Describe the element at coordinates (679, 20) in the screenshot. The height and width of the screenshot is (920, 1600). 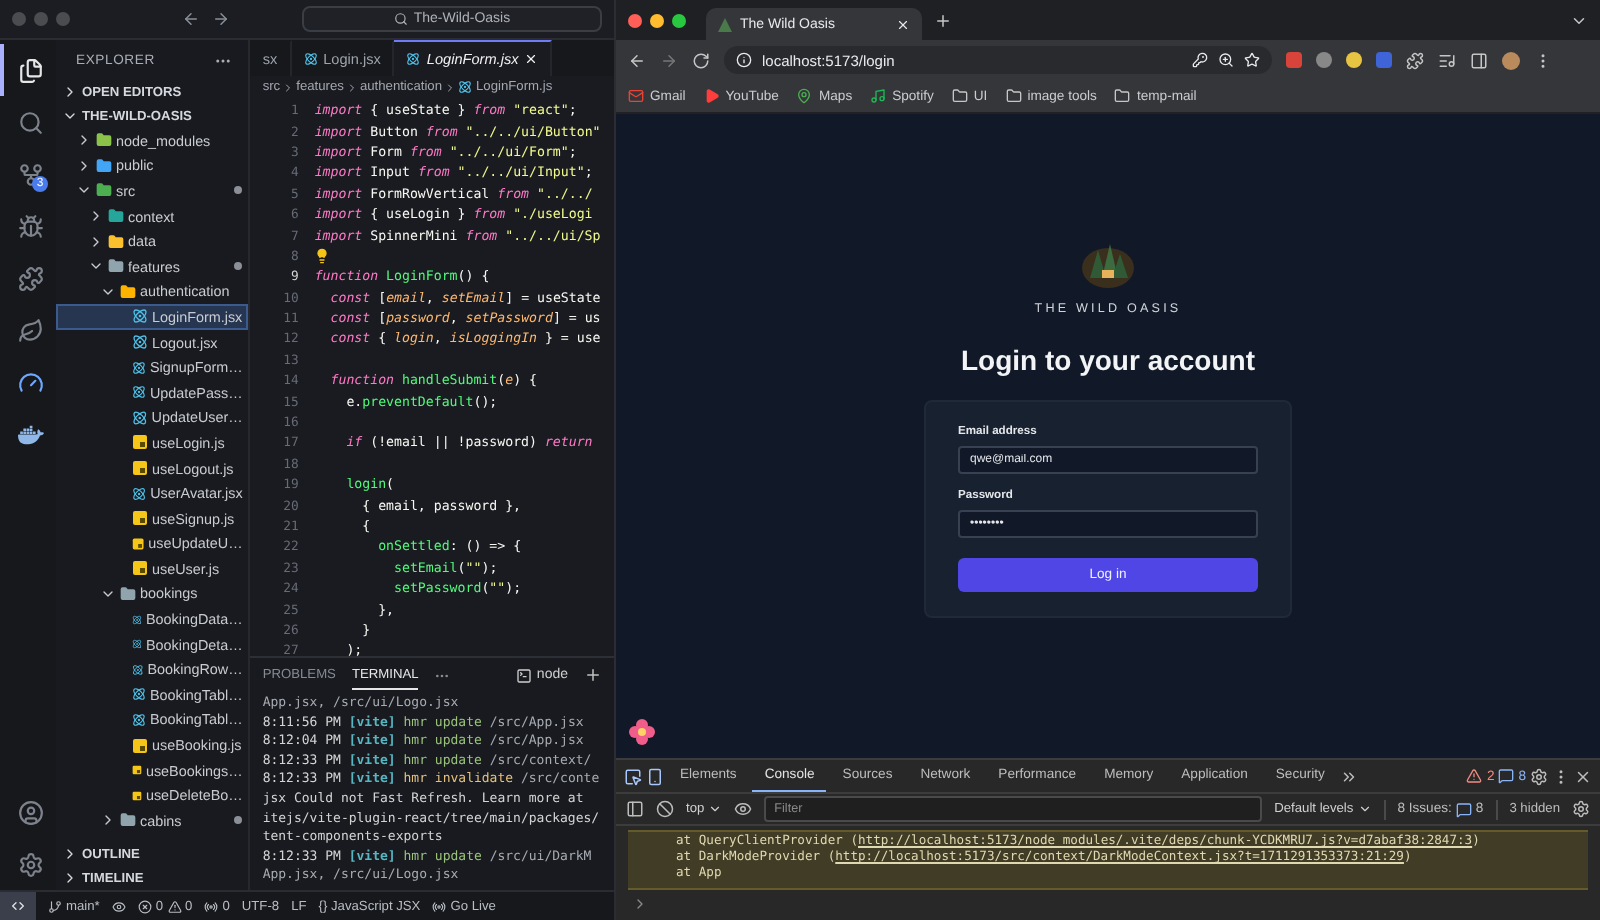
I see `maximize-window-button` at that location.